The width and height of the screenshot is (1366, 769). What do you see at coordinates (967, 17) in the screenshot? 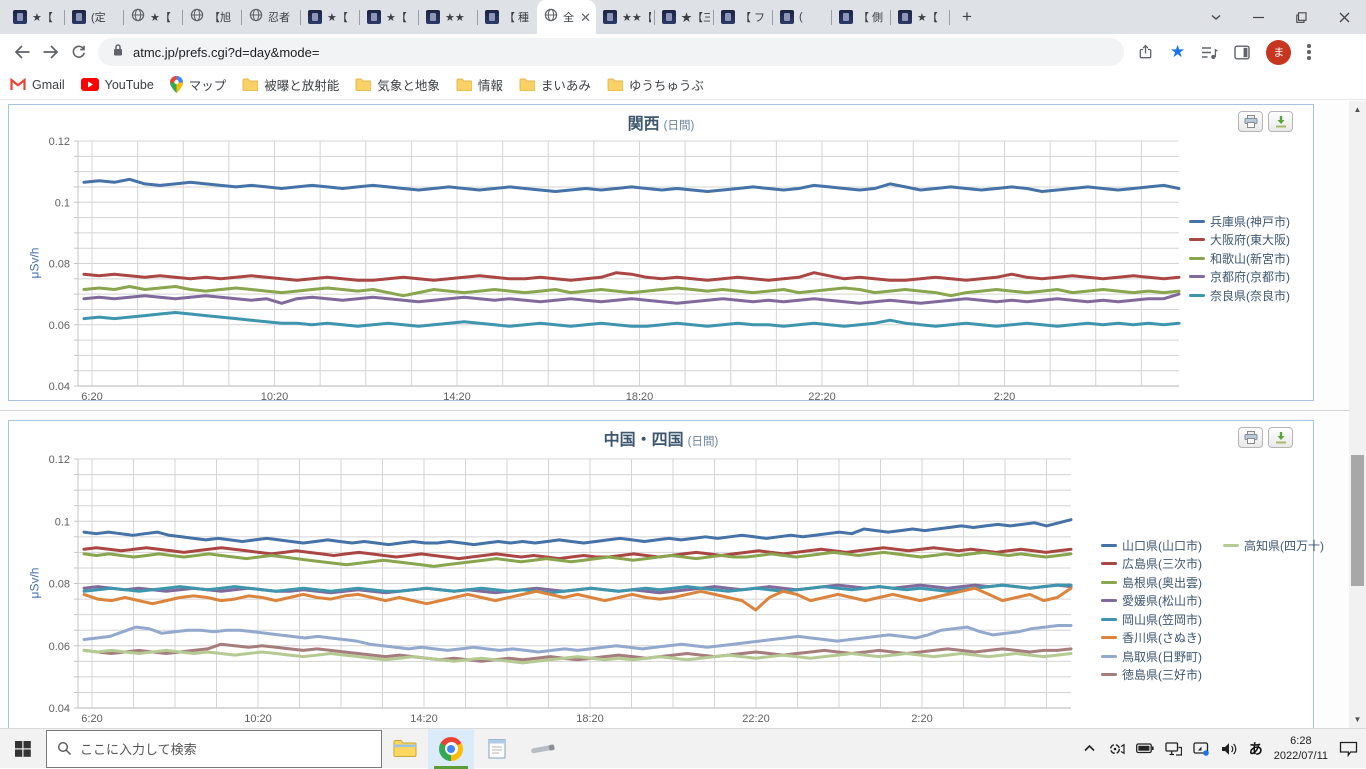
I see `new-tab-button: +` at bounding box center [967, 17].